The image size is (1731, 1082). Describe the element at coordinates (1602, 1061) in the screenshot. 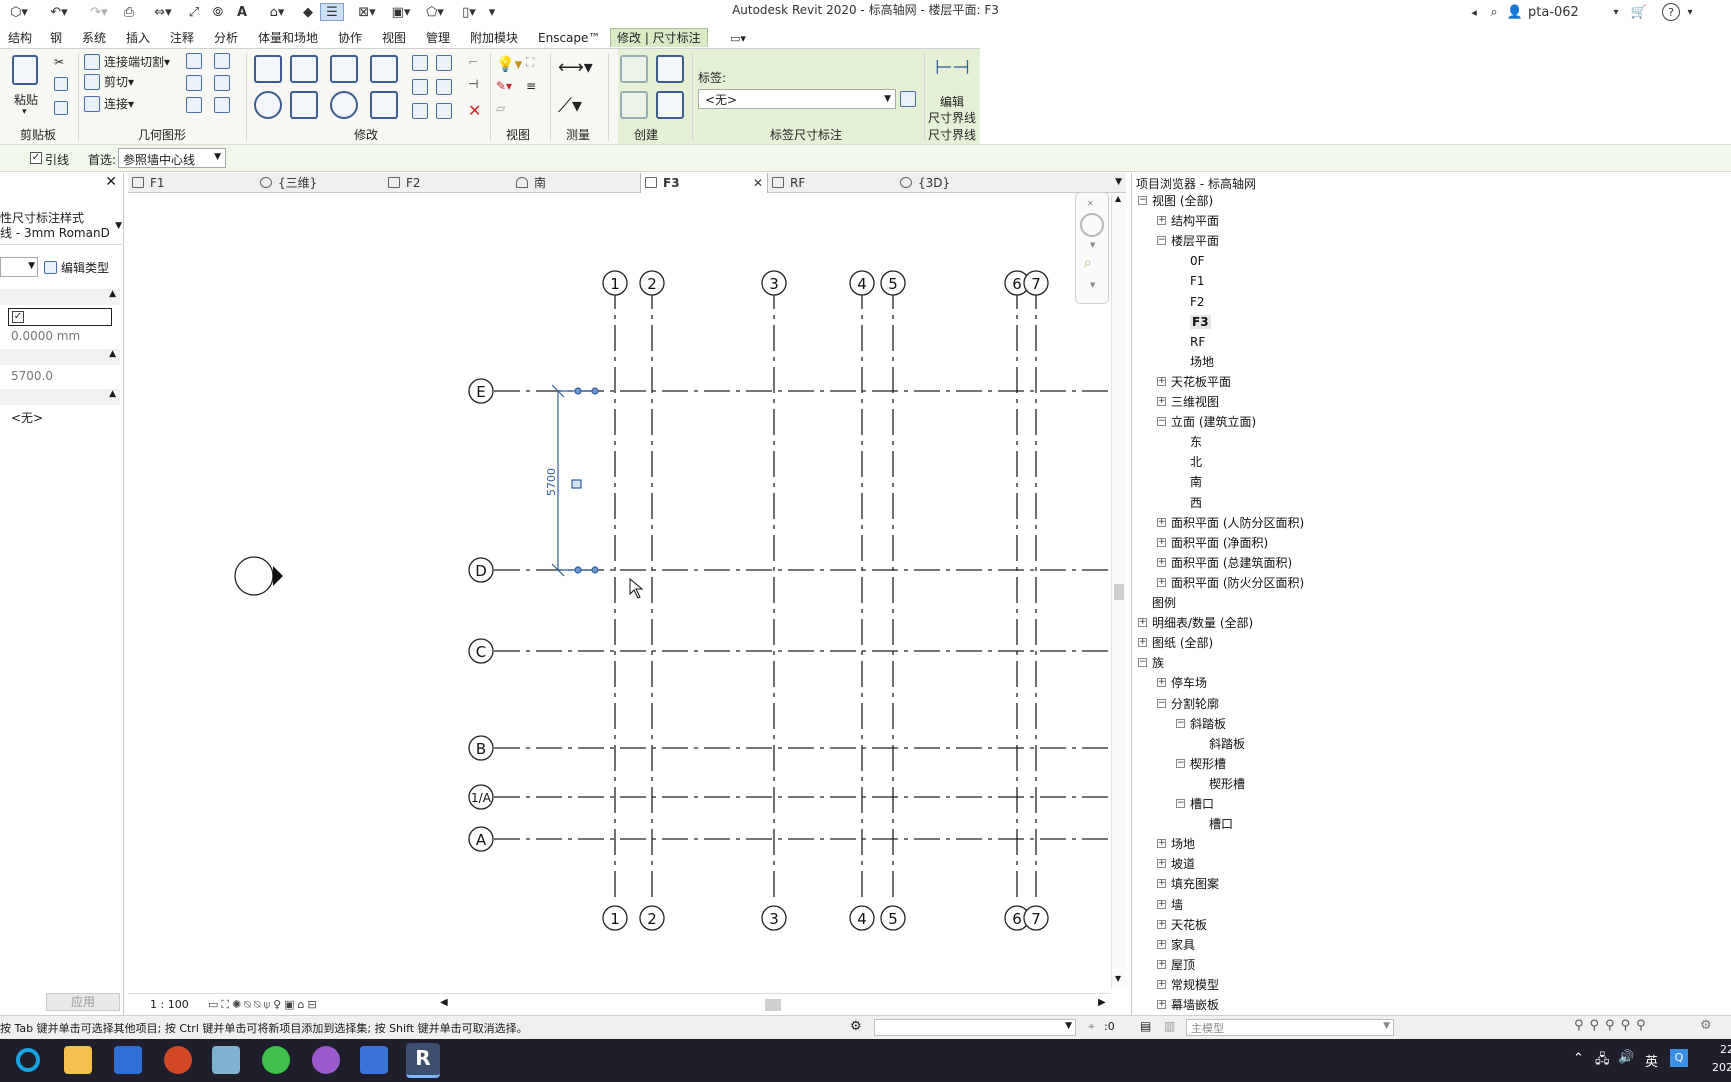

I see `network-icon: 🖧` at that location.